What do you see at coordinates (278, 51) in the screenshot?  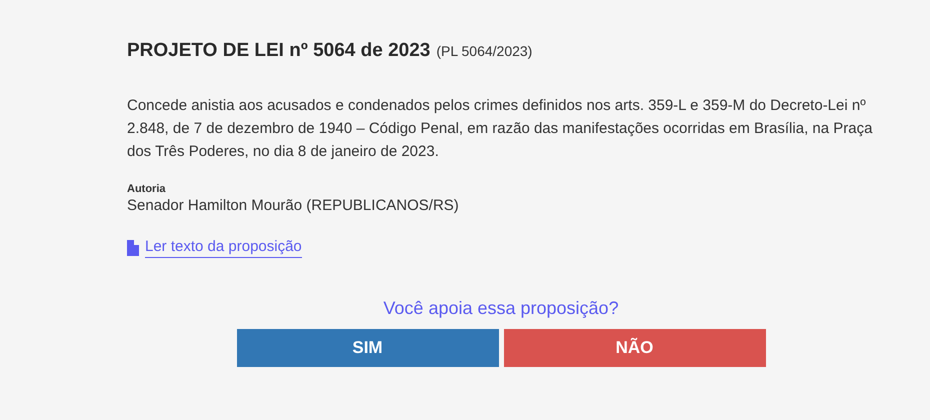 I see `bill-title: PROJETO DE LEI nº 5064 de 2023` at bounding box center [278, 51].